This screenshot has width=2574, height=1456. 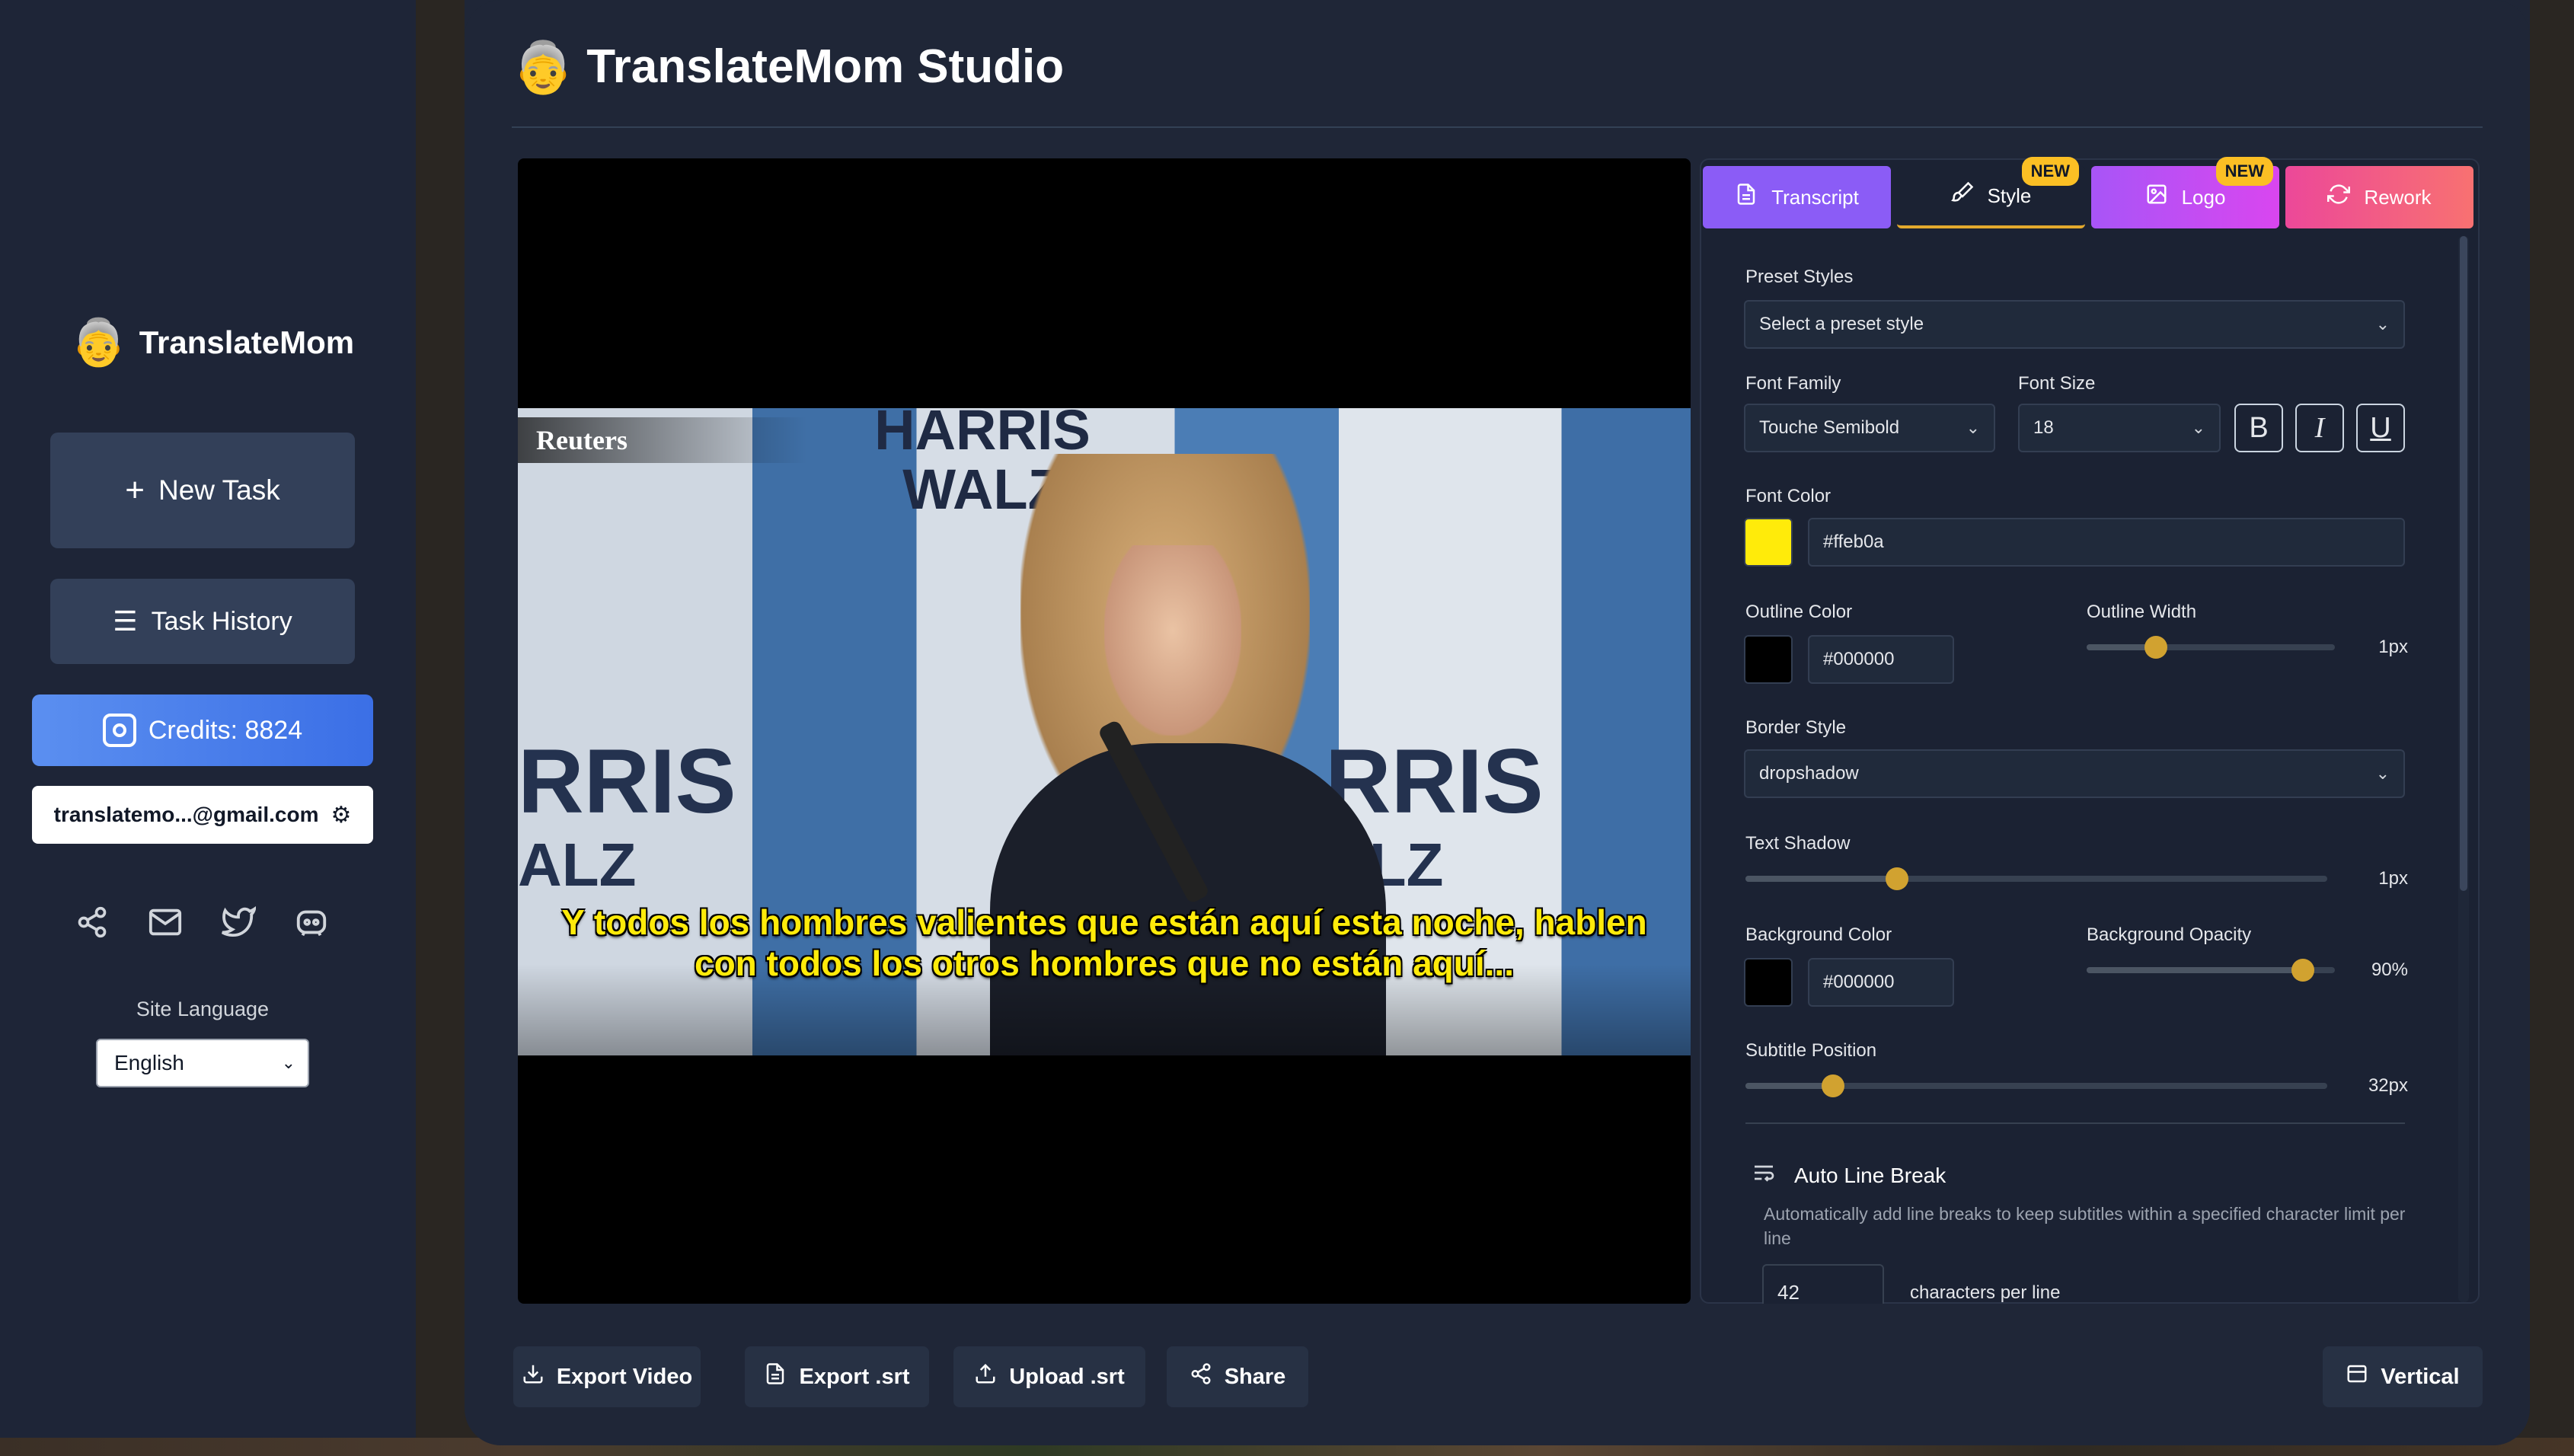 What do you see at coordinates (219, 490) in the screenshot?
I see `new-task-label: New Task` at bounding box center [219, 490].